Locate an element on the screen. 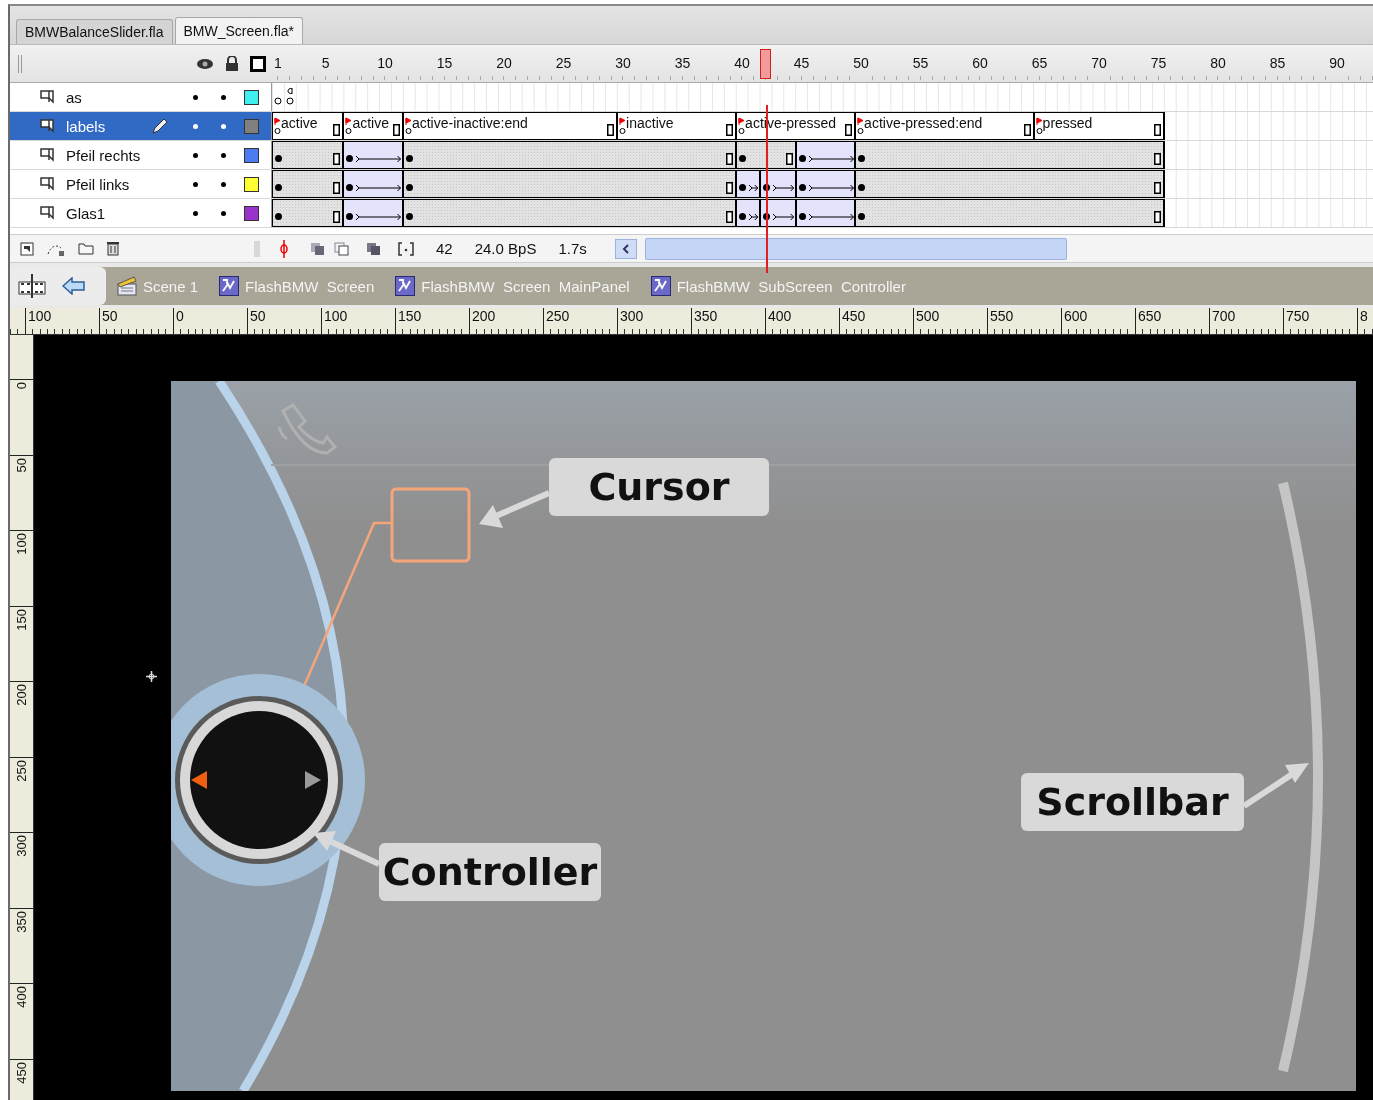 Image resolution: width=1373 pixels, height=1100 pixels. callout-arrow is located at coordinates (1275, 786).